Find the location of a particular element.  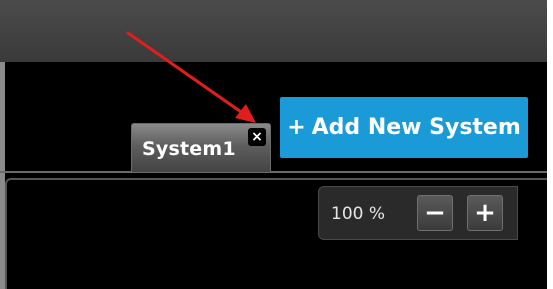

tab-system1: System1 × is located at coordinates (201, 147).